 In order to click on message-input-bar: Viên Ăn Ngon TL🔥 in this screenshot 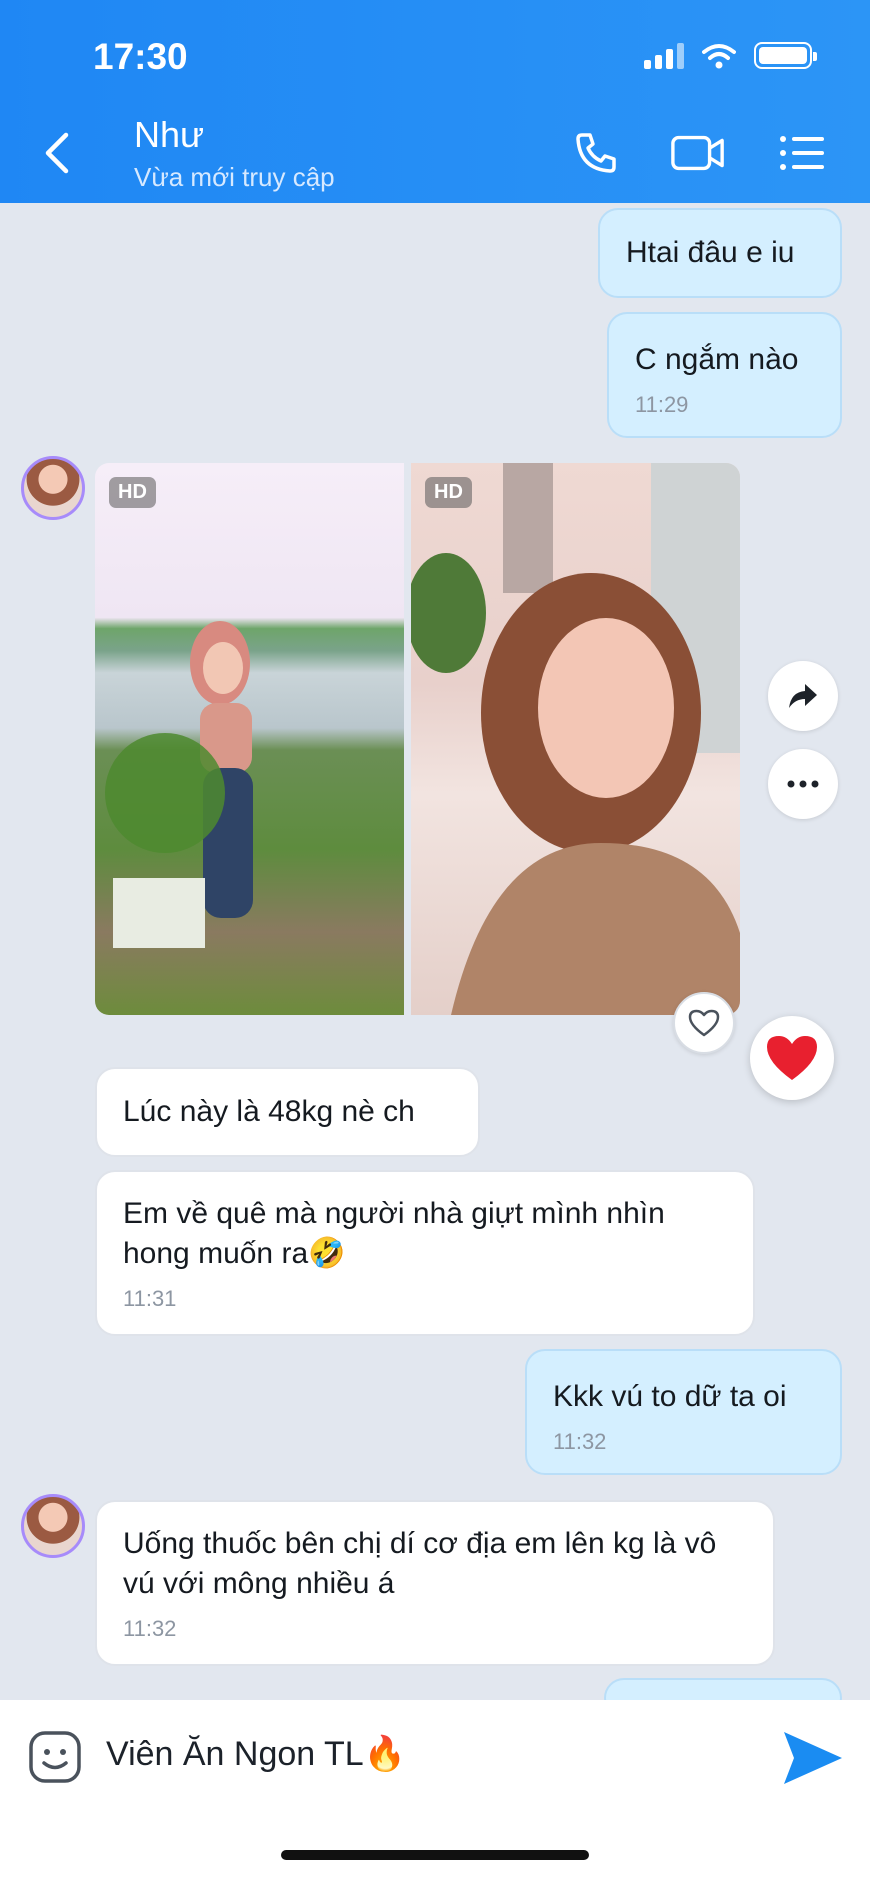, I will do `click(435, 1791)`.